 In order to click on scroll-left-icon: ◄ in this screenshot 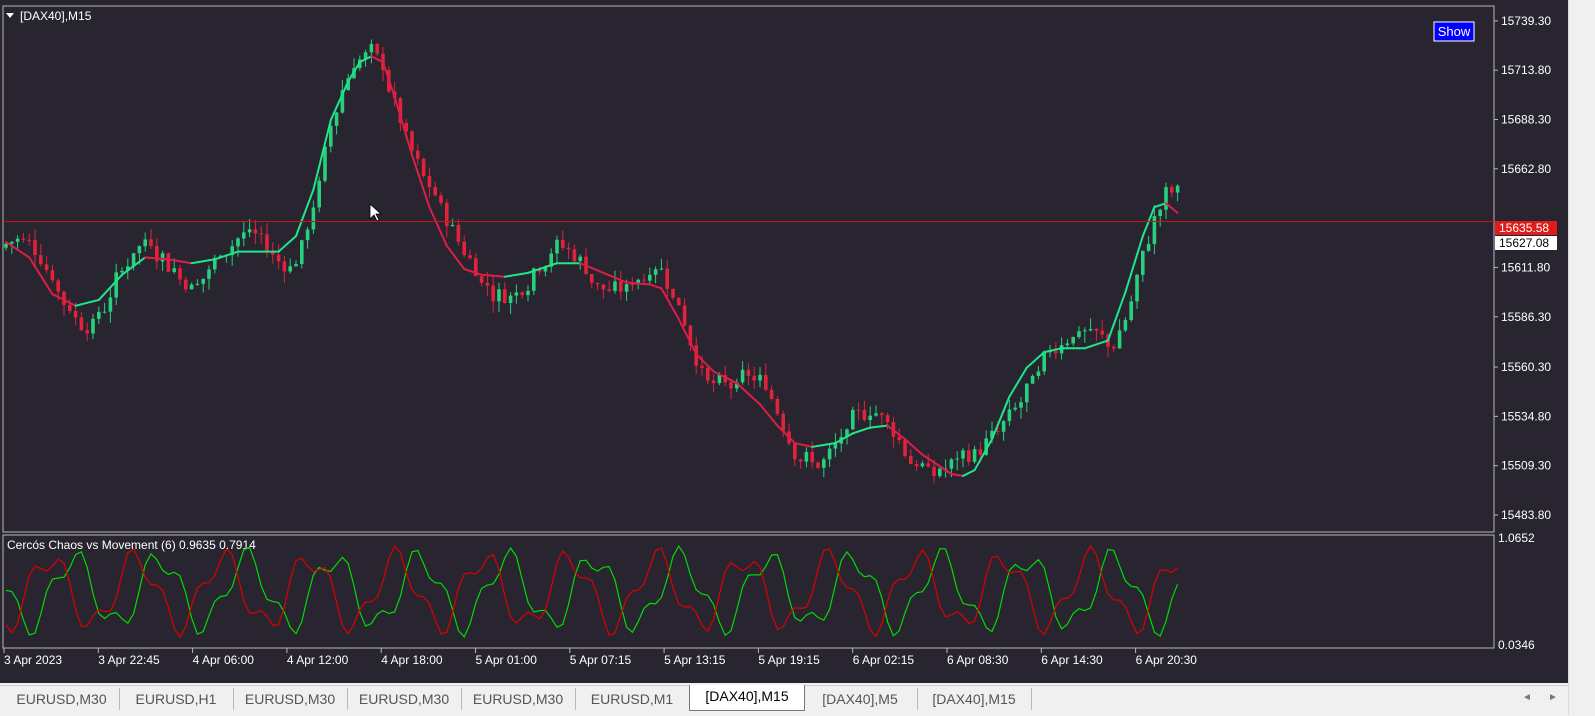, I will do `click(1527, 697)`.